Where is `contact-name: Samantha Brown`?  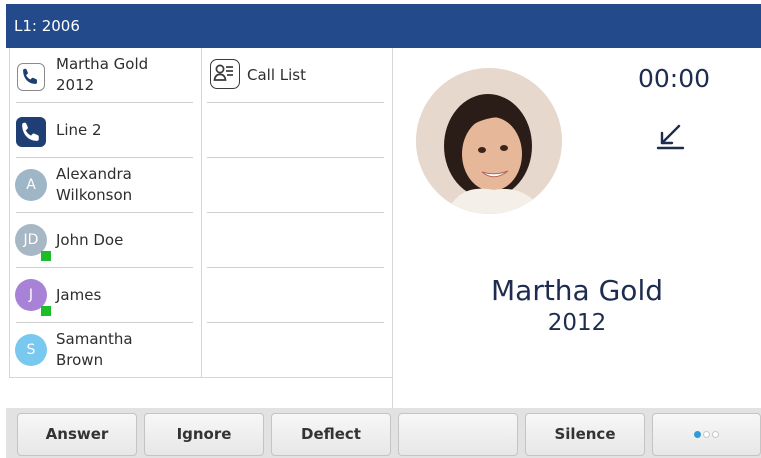
contact-name: Samantha Brown is located at coordinates (94, 349).